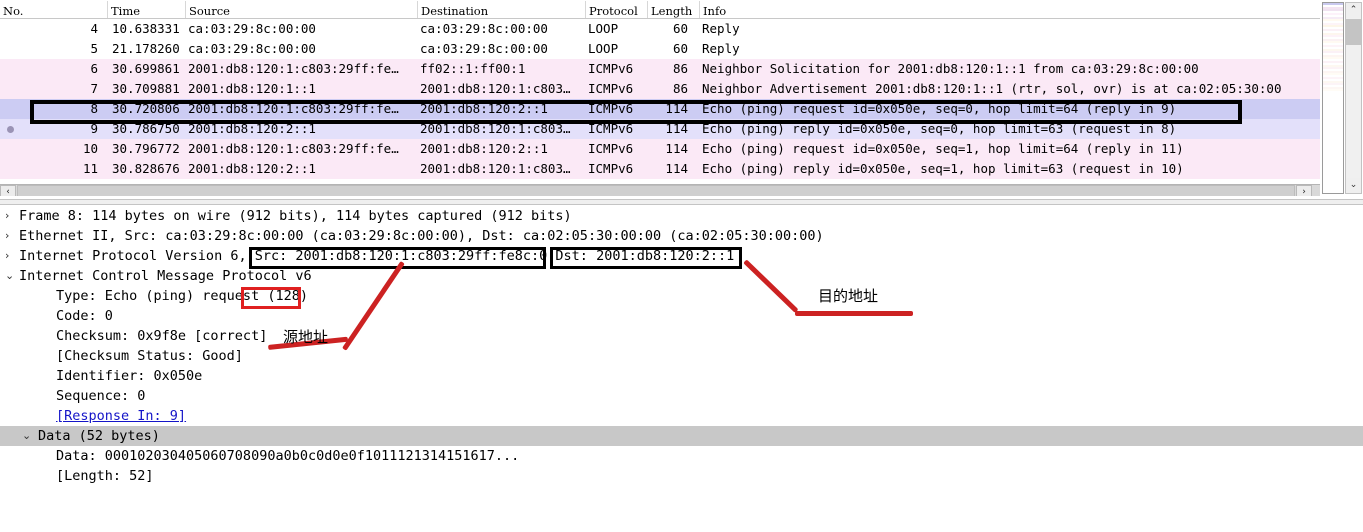 The width and height of the screenshot is (1363, 532). I want to click on detail-tree-label: Data (52 bytes), so click(99, 436).